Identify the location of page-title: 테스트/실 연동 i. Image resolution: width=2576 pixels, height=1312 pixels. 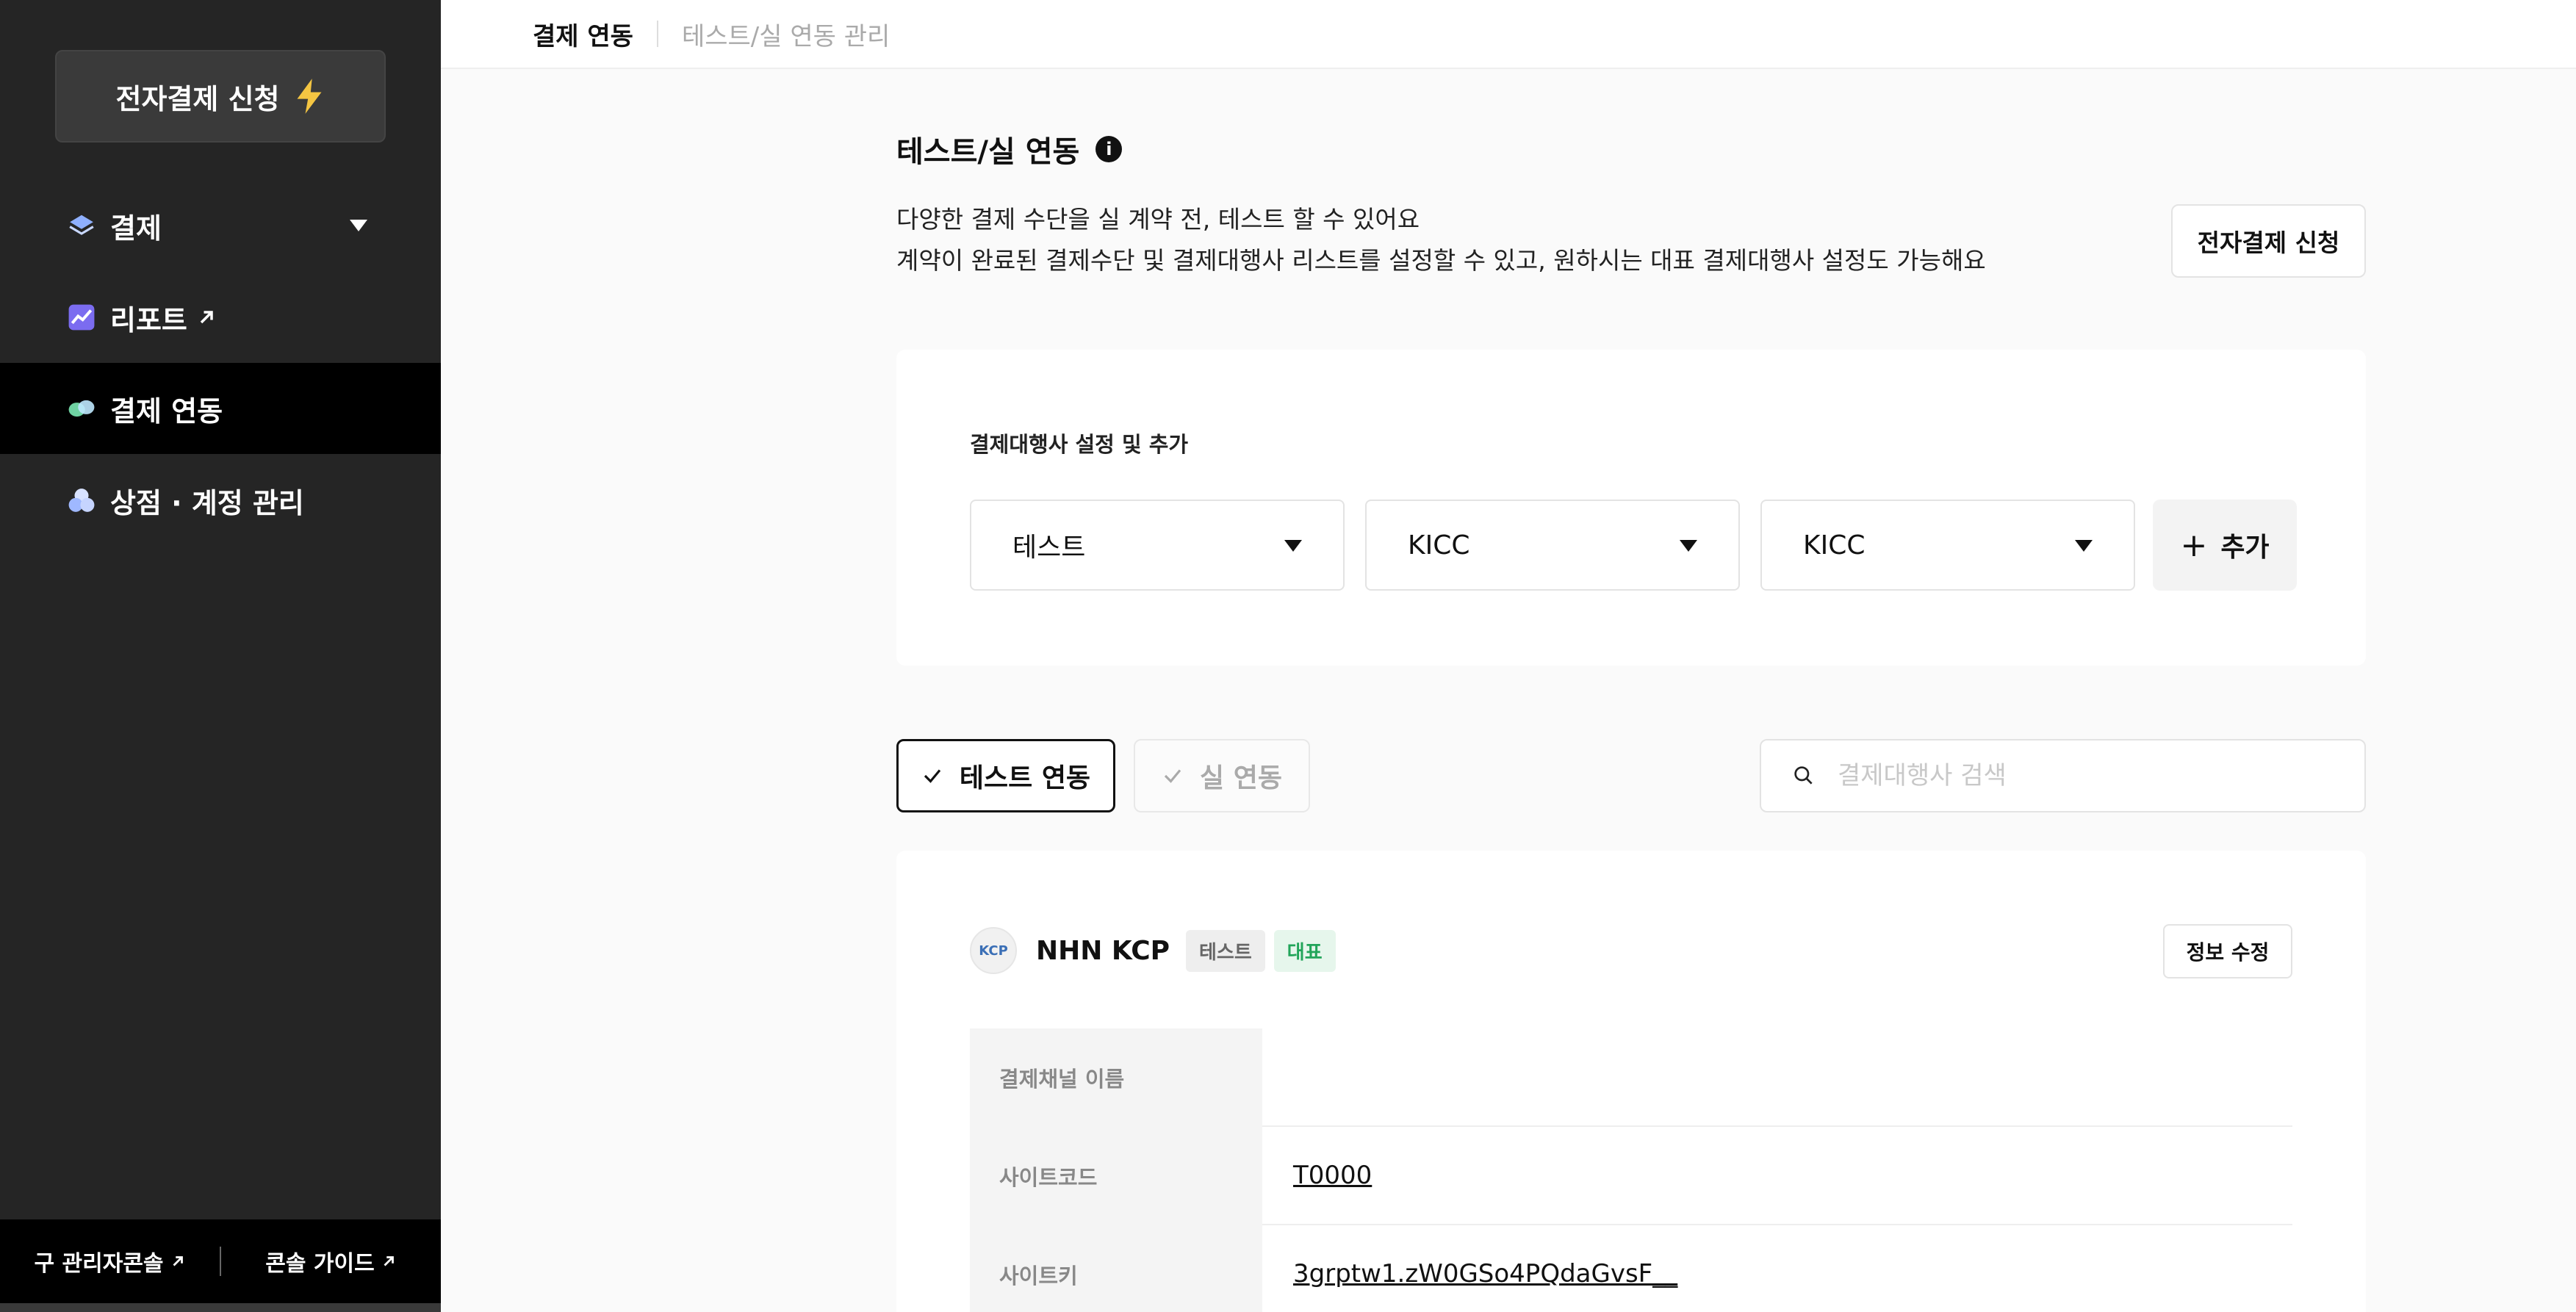
(1009, 149).